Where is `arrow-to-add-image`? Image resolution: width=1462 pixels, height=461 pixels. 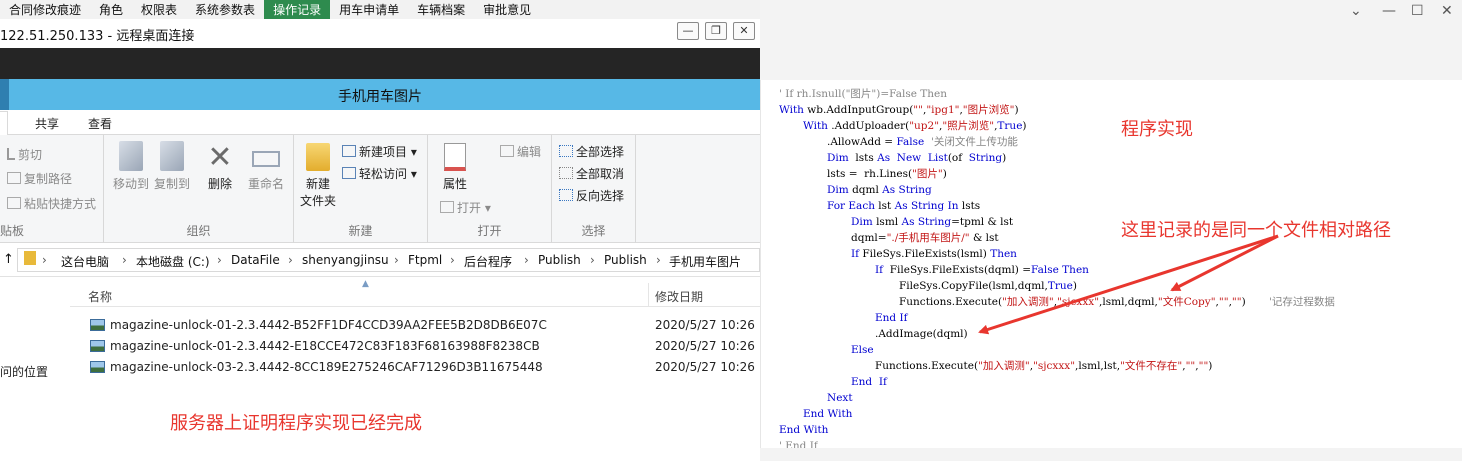
arrow-to-add-image is located at coordinates (1128, 284).